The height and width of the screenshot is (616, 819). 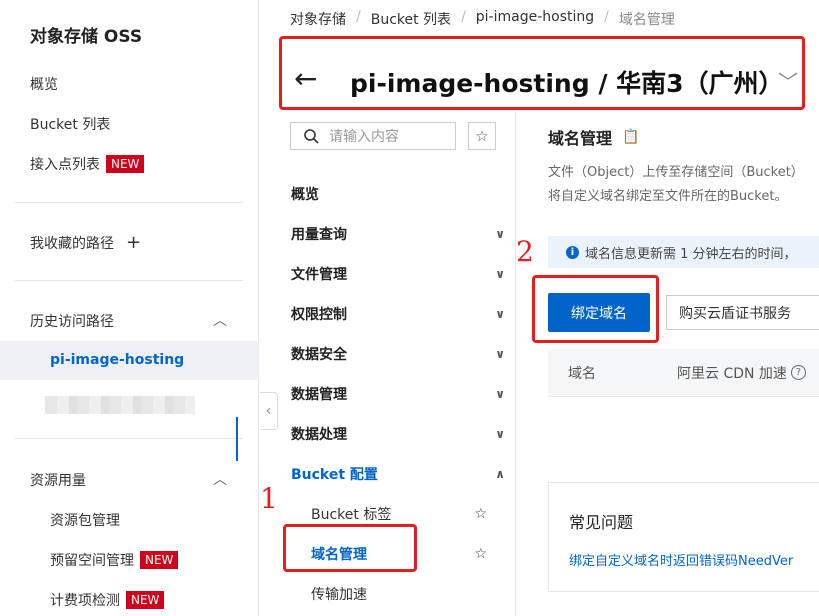 I want to click on sidebar-item-overview: 概览, so click(x=44, y=84).